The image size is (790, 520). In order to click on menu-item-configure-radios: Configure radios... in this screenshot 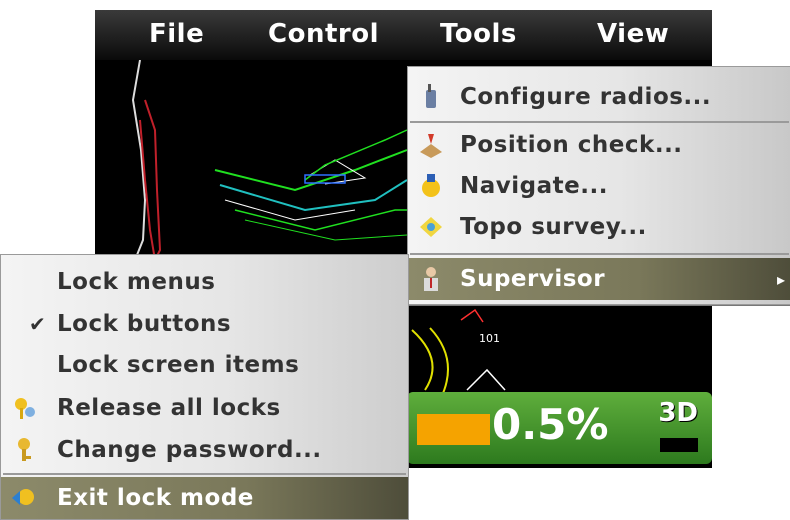, I will do `click(599, 97)`.